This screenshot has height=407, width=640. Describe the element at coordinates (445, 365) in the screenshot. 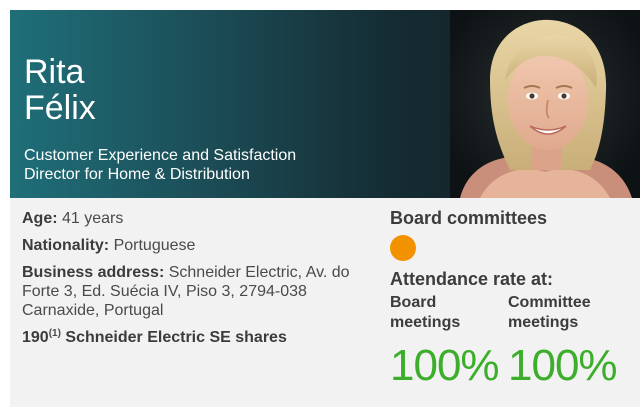

I see `board-attendance-value: 100%` at that location.